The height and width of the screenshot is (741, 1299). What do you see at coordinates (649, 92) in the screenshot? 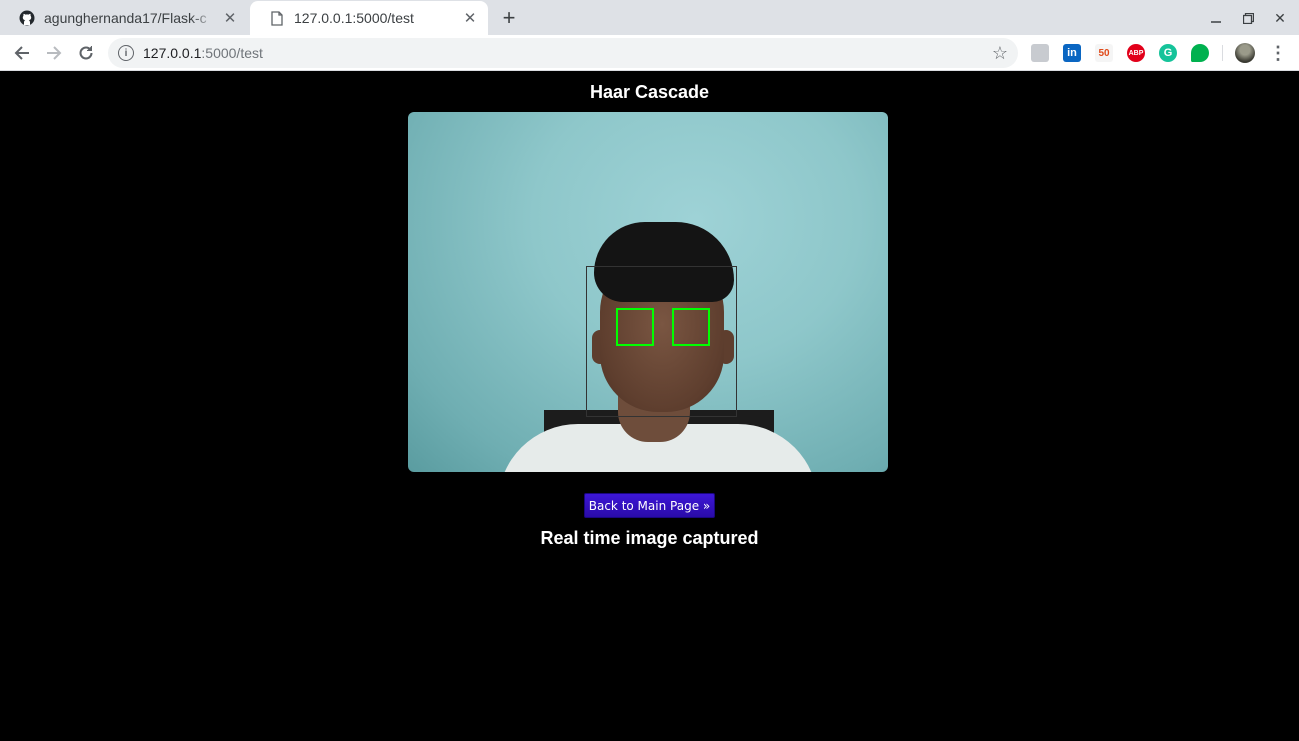
I see `page-heading: Haar Cascade` at bounding box center [649, 92].